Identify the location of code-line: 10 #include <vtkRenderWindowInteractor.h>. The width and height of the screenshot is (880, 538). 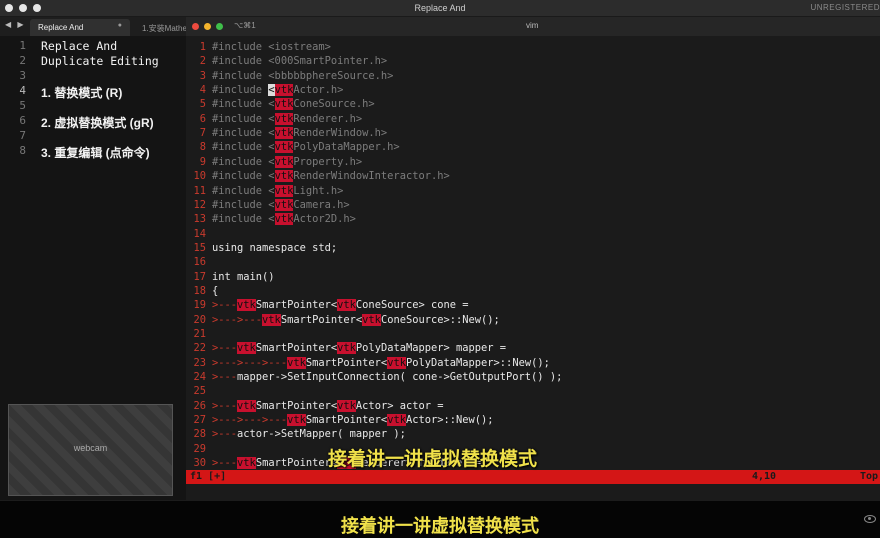
(533, 177).